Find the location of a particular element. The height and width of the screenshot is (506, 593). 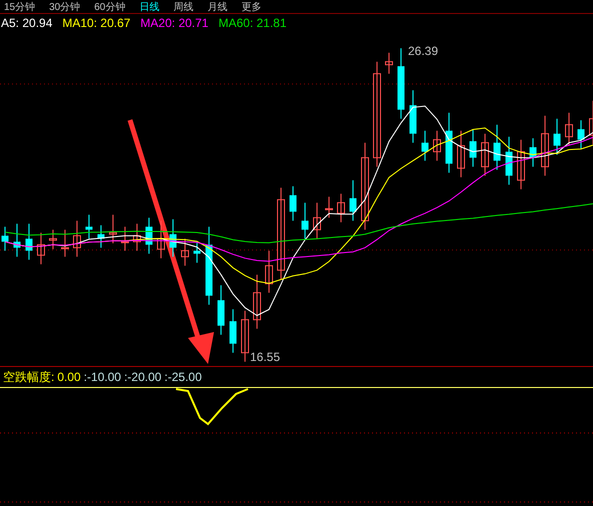

indicator-name: 空跌幅度: is located at coordinates (28, 377).